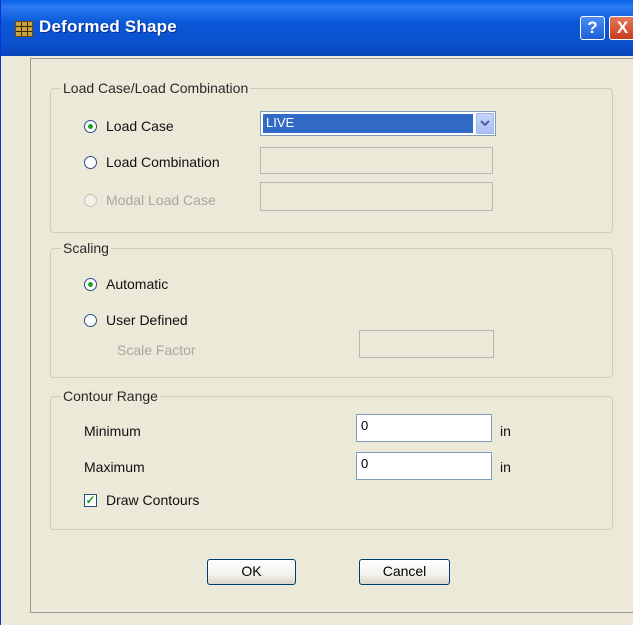 The width and height of the screenshot is (633, 625). I want to click on automatic-radio: Automatic, so click(126, 284).